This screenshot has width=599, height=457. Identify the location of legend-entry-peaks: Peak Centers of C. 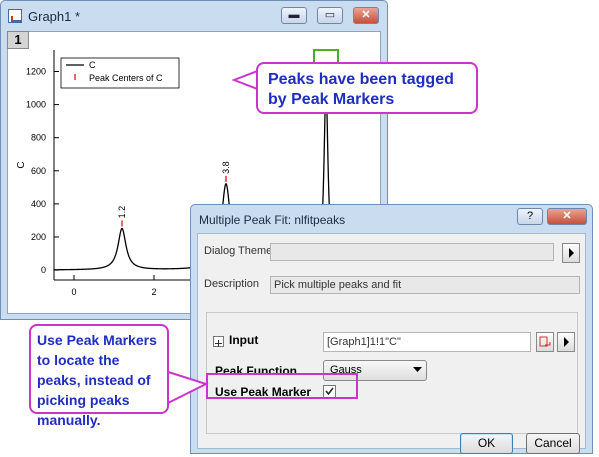
(126, 78).